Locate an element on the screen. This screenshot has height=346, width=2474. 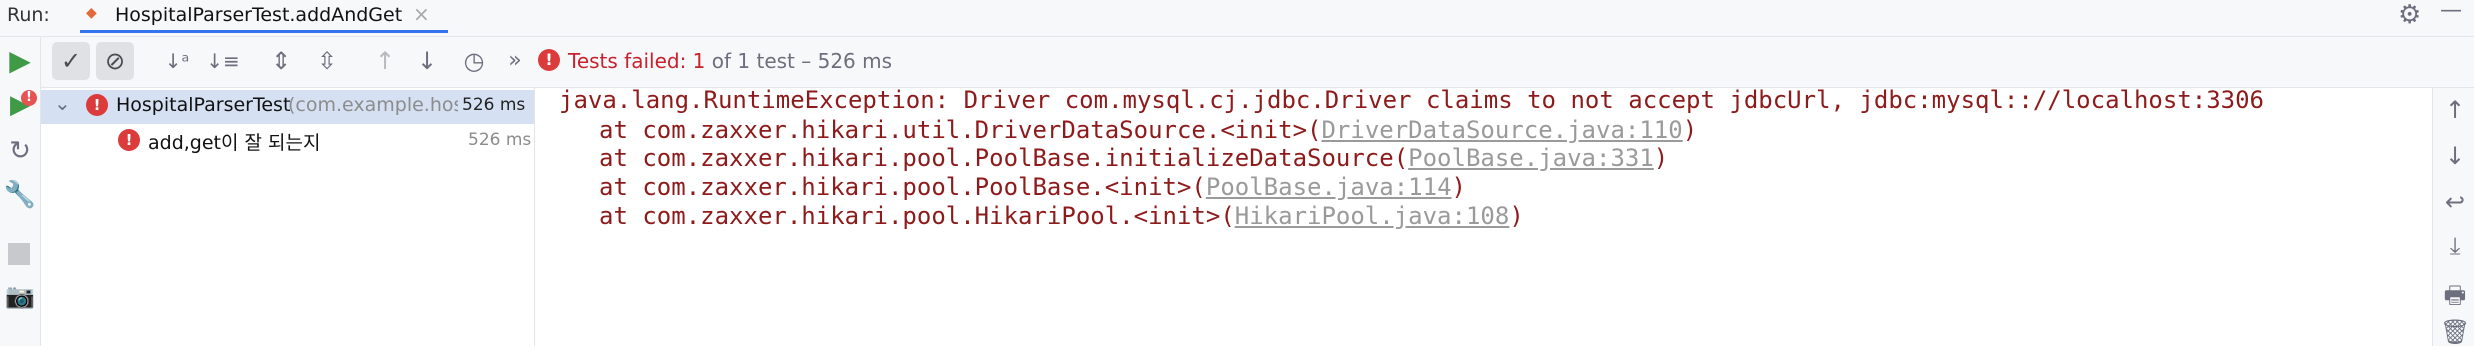
close-icon: × is located at coordinates (421, 14).